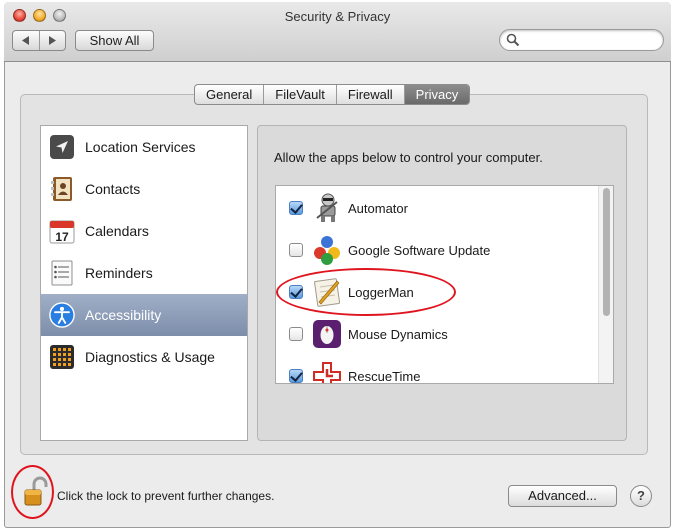  Describe the element at coordinates (296, 334) in the screenshot. I see `mouse-dynamics-checkbox` at that location.